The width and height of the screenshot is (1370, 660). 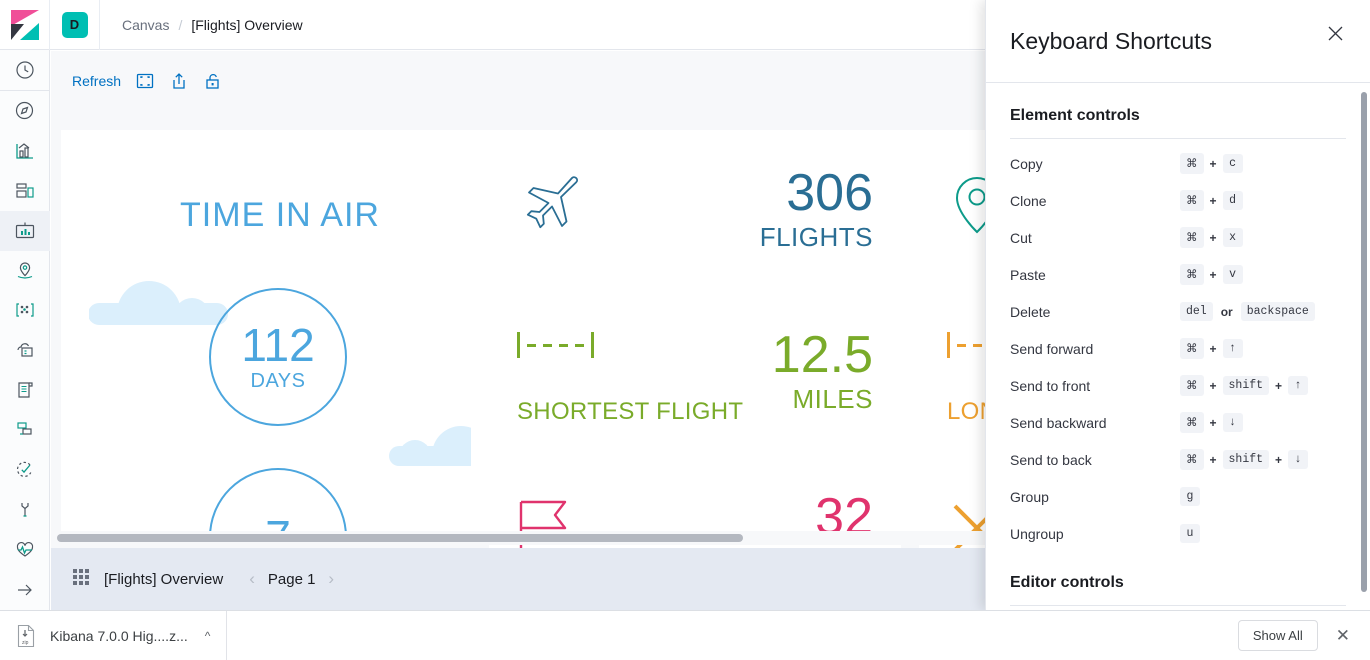 I want to click on share-button, so click(x=179, y=81).